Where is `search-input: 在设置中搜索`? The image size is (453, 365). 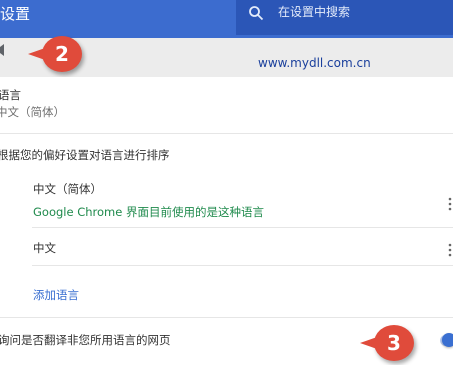 search-input: 在设置中搜索 is located at coordinates (314, 12).